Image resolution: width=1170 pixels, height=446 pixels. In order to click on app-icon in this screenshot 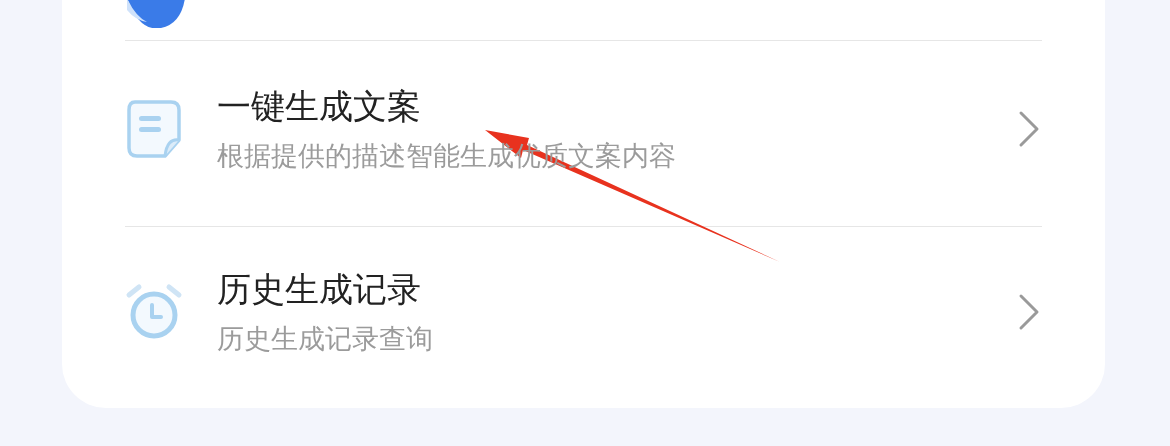, I will do `click(156, 14)`.